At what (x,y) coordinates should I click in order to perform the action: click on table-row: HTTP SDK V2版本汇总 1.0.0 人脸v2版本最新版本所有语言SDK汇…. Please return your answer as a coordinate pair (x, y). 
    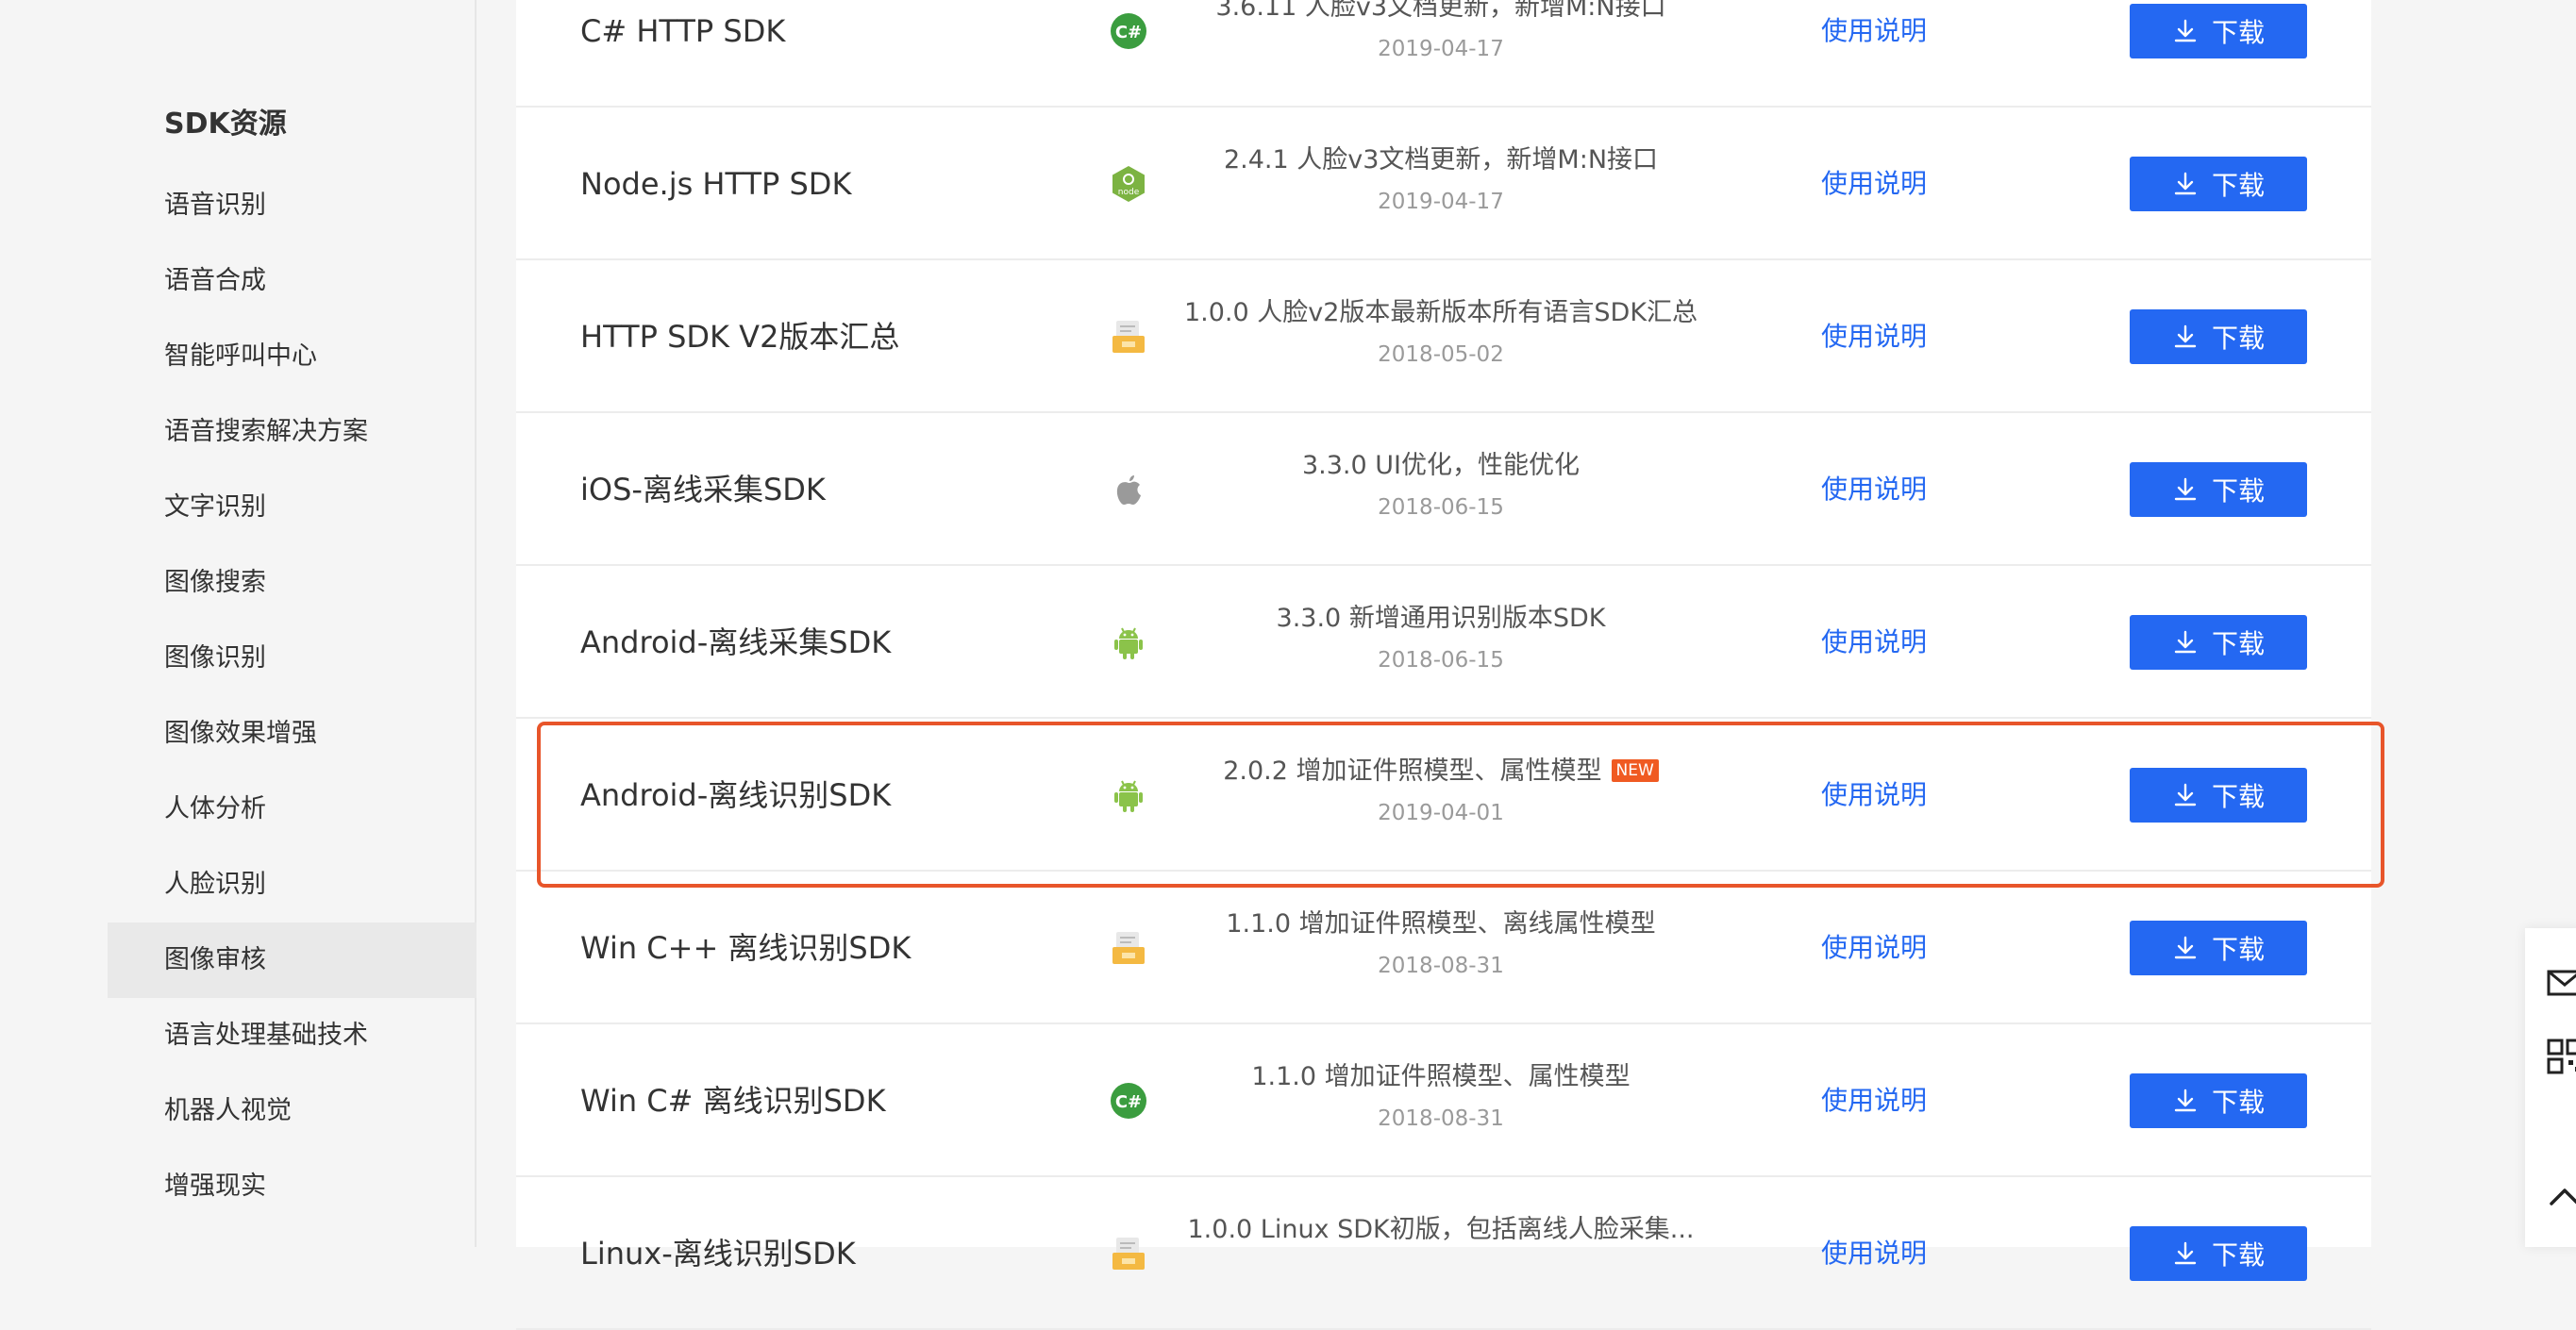
    Looking at the image, I should click on (1443, 337).